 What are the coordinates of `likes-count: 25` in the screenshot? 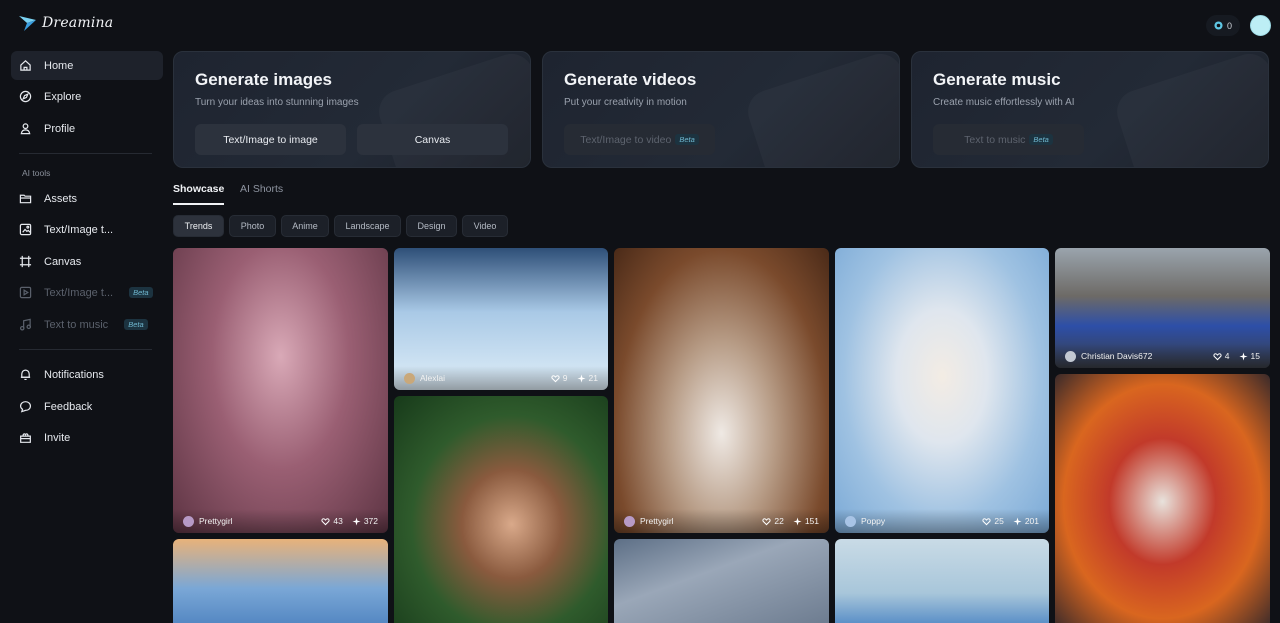 It's located at (999, 521).